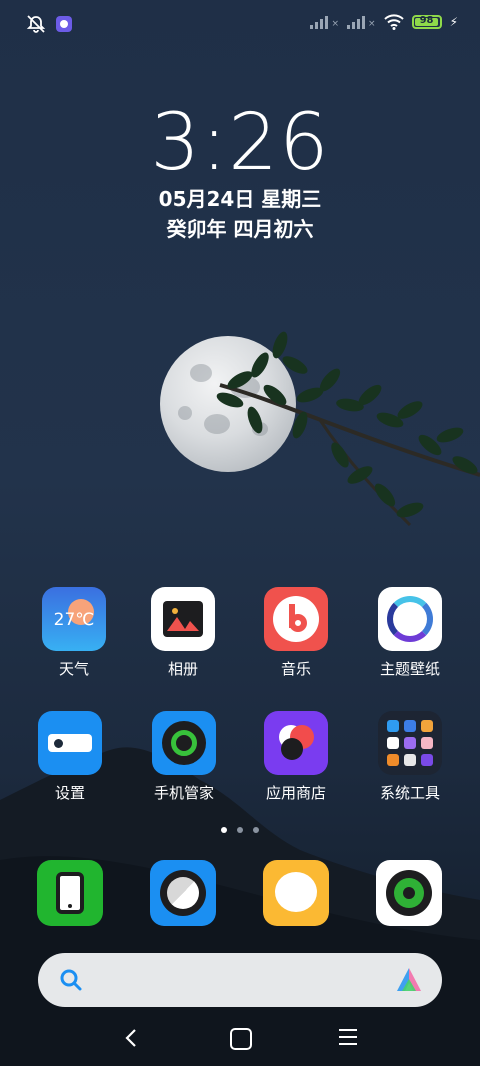 This screenshot has width=480, height=1066. I want to click on navigation-bar, so click(240, 1038).